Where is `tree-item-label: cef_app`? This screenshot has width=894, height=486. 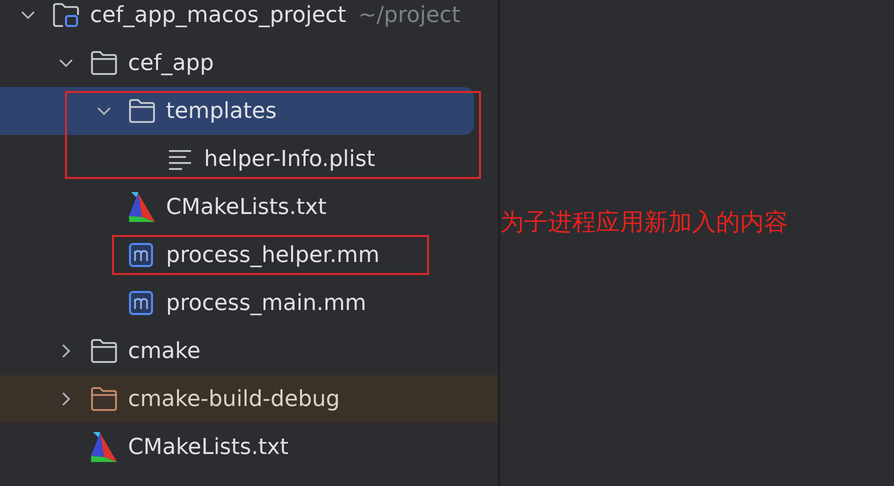 tree-item-label: cef_app is located at coordinates (171, 63).